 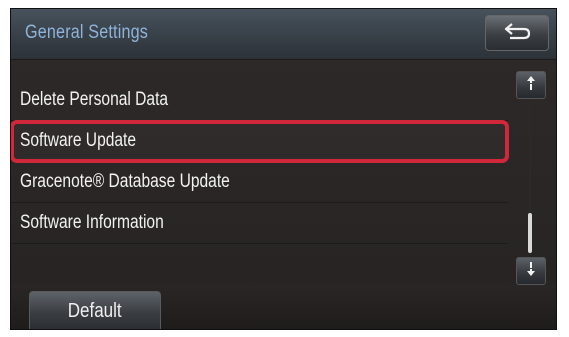 What do you see at coordinates (259, 182) in the screenshot?
I see `list-item-gracenote-database-update: Gracenote® Database Update` at bounding box center [259, 182].